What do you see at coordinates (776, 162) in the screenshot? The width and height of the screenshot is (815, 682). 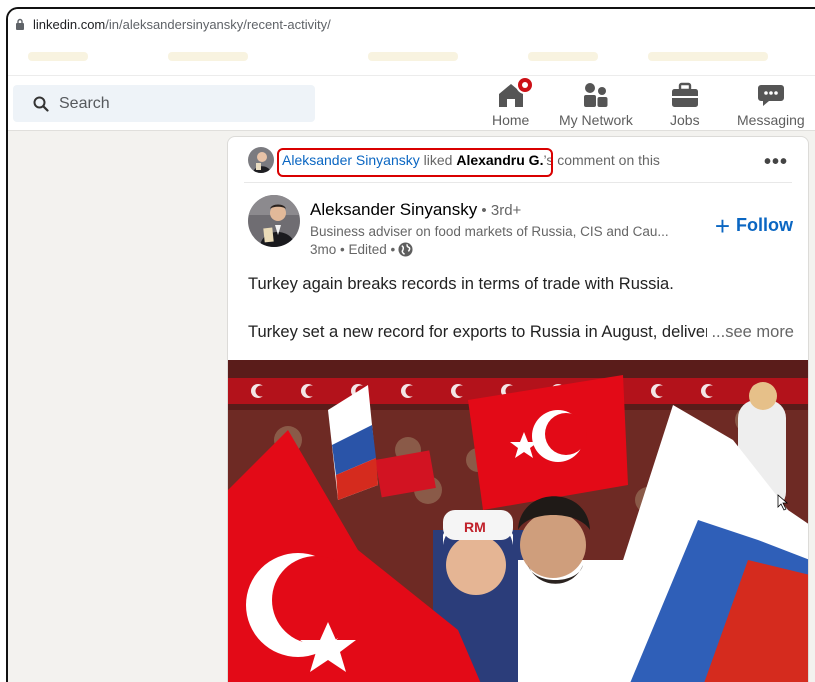 I see `more-options-icon: •••` at bounding box center [776, 162].